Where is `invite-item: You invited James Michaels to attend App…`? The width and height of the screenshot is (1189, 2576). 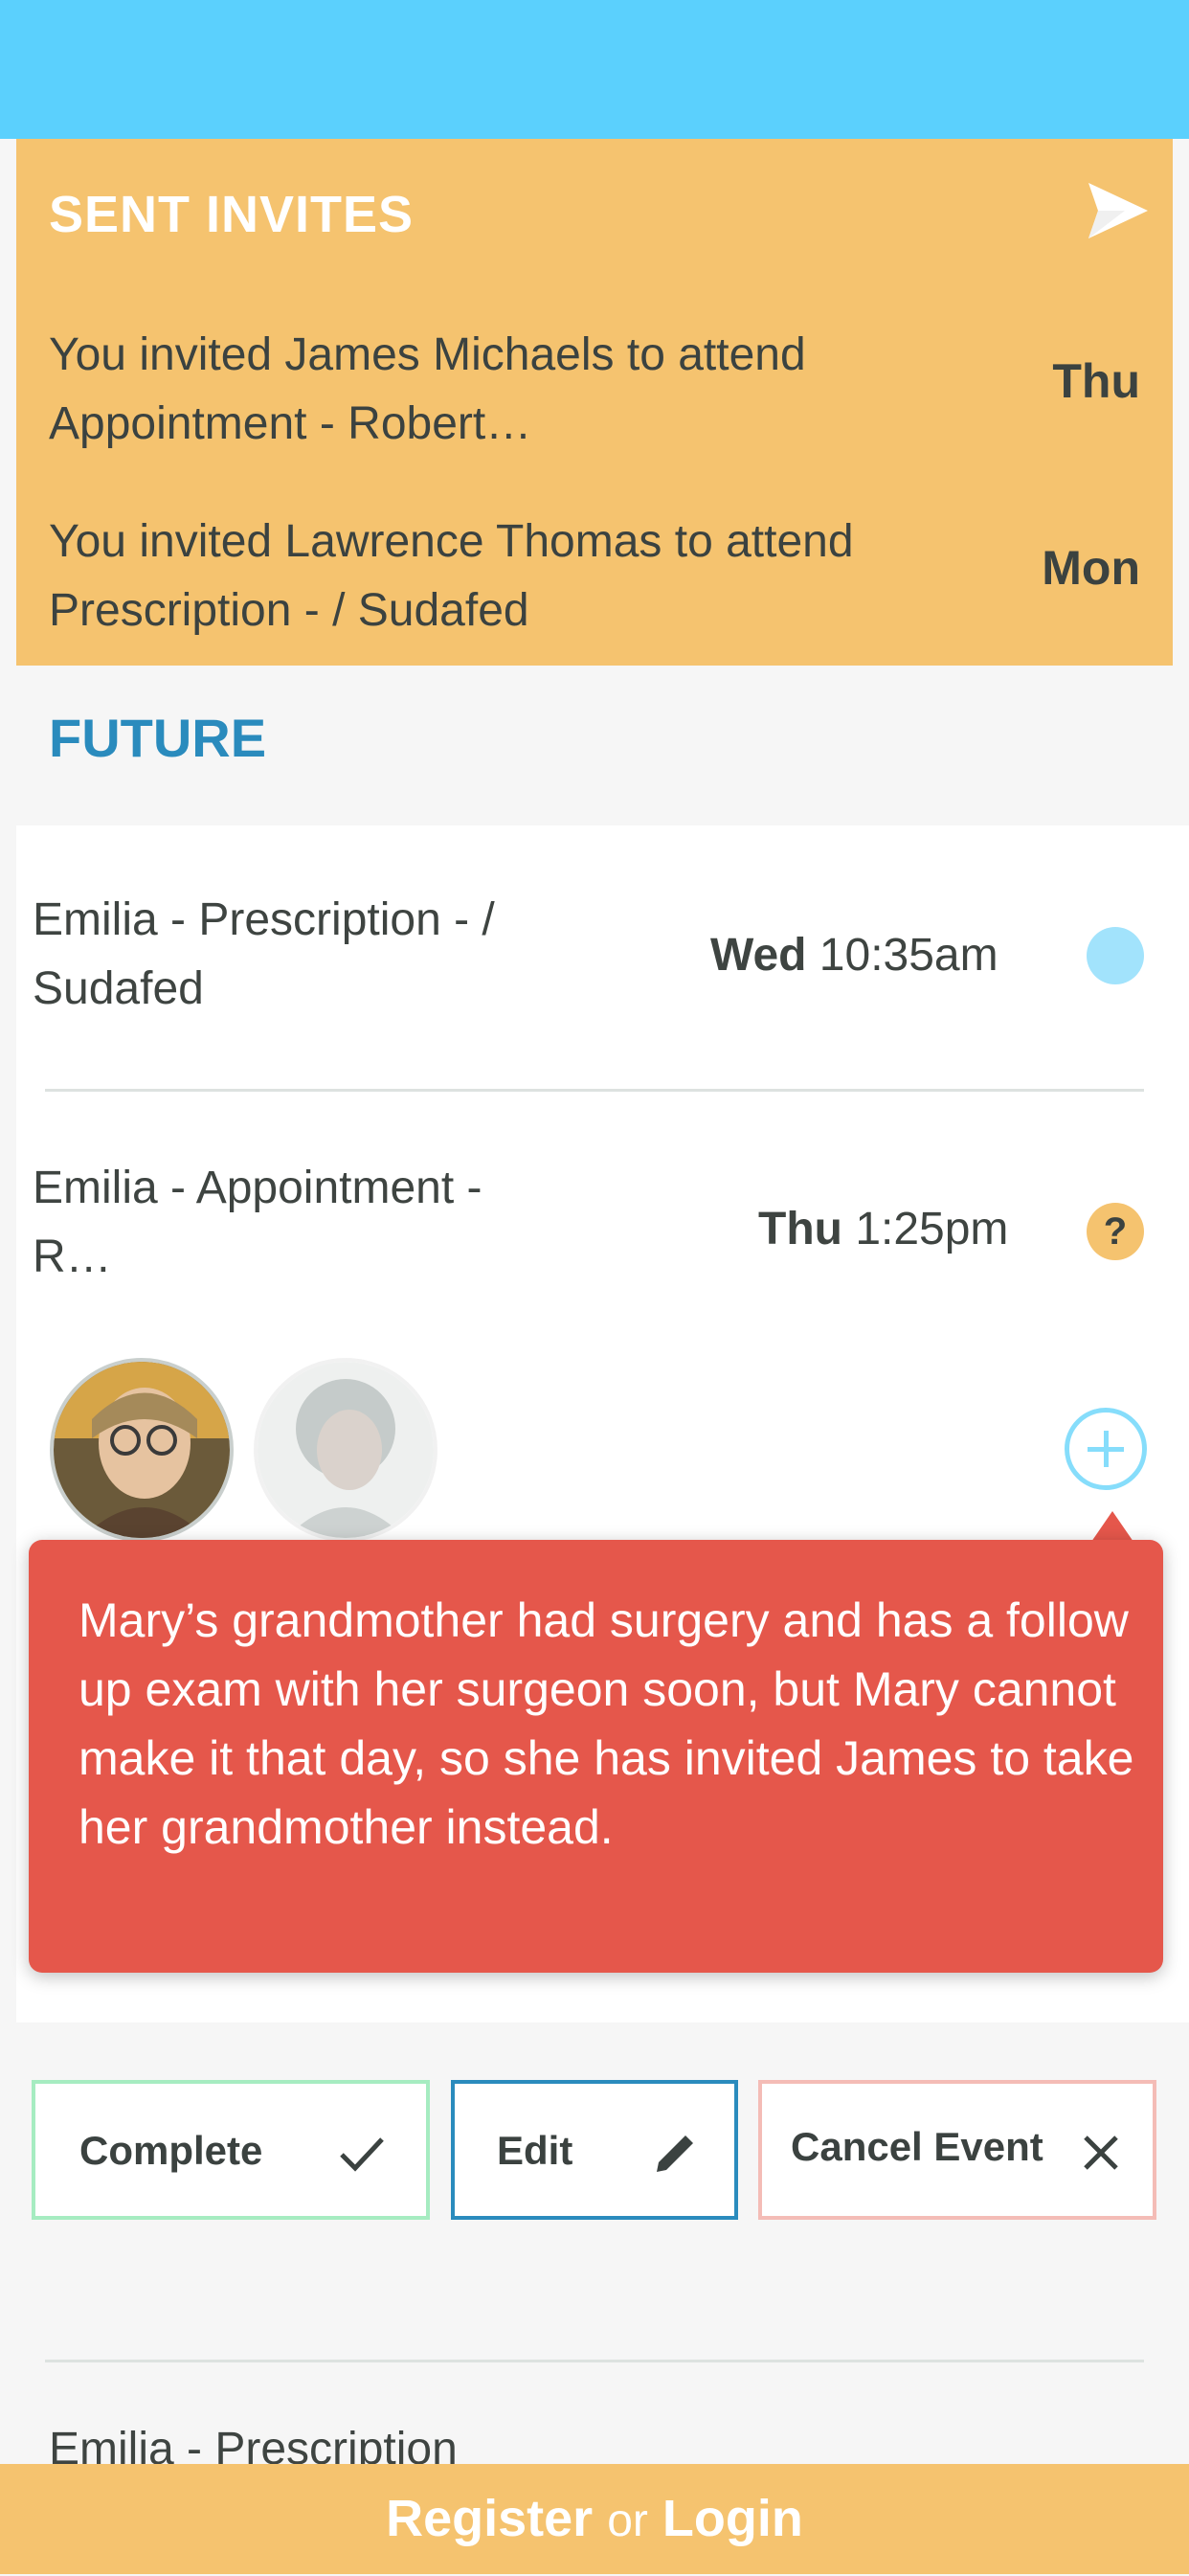
invite-item: You invited James Michaels to attend App… is located at coordinates (594, 388).